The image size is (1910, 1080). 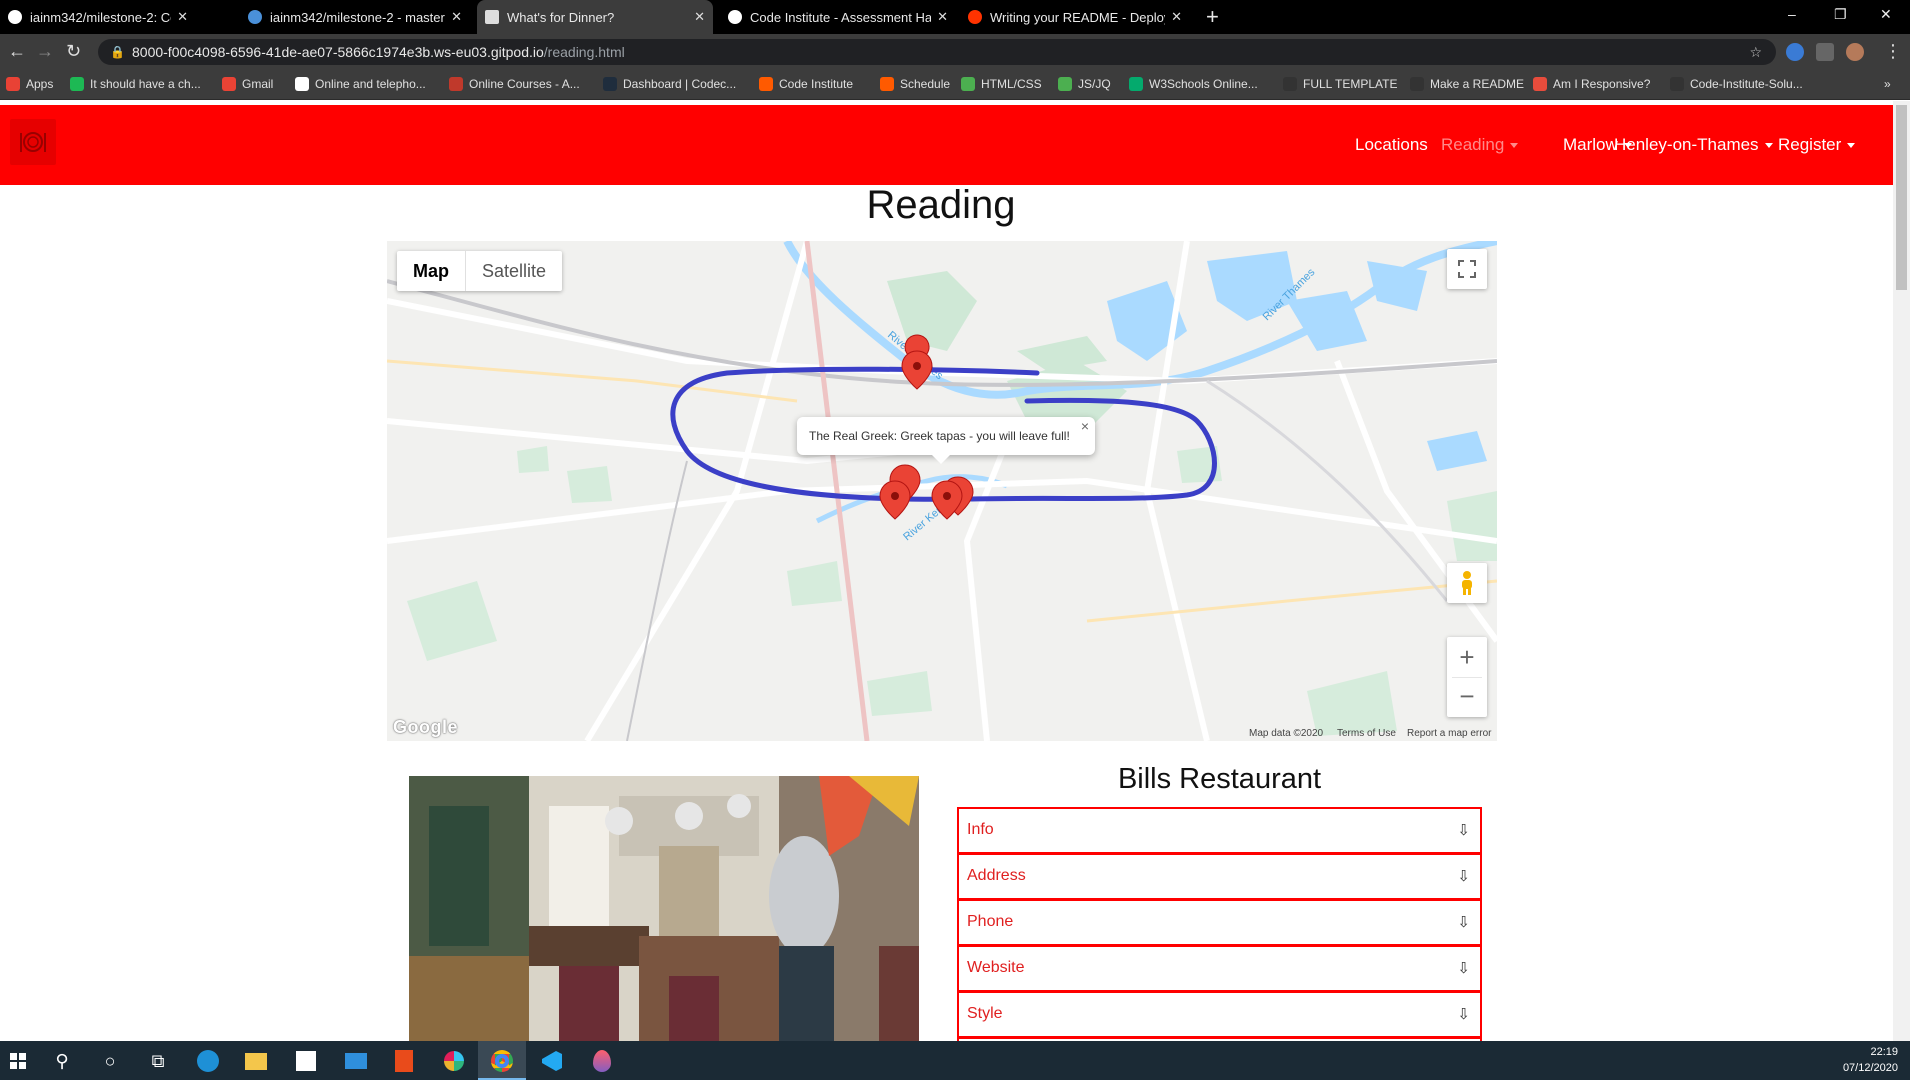 What do you see at coordinates (355, 17) in the screenshot?
I see `browser-tab: iainm342/milestone-2 - master ✕` at bounding box center [355, 17].